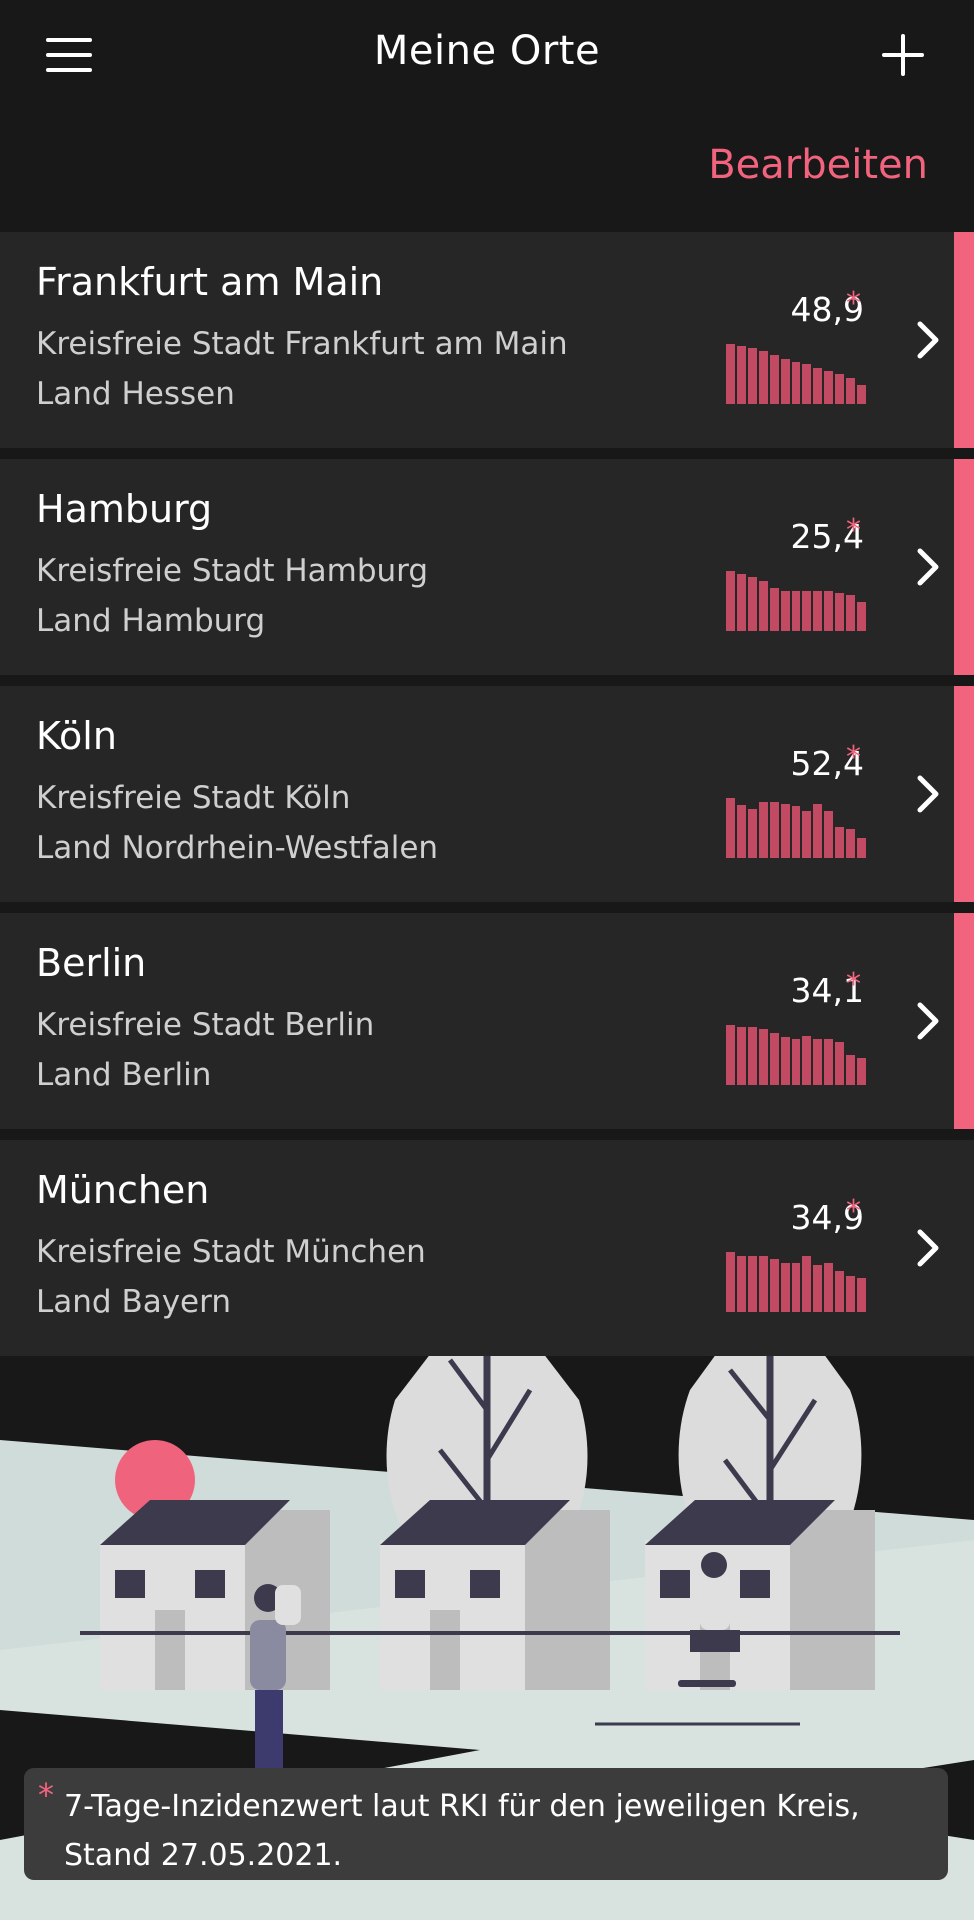 The height and width of the screenshot is (1920, 974). I want to click on district-name: Kreisfreie Stadt Köln, so click(193, 798).